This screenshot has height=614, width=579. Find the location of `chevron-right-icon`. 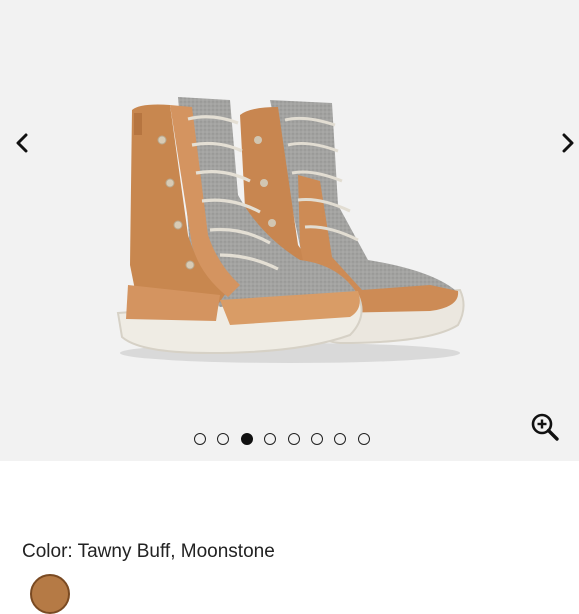

chevron-right-icon is located at coordinates (568, 143).